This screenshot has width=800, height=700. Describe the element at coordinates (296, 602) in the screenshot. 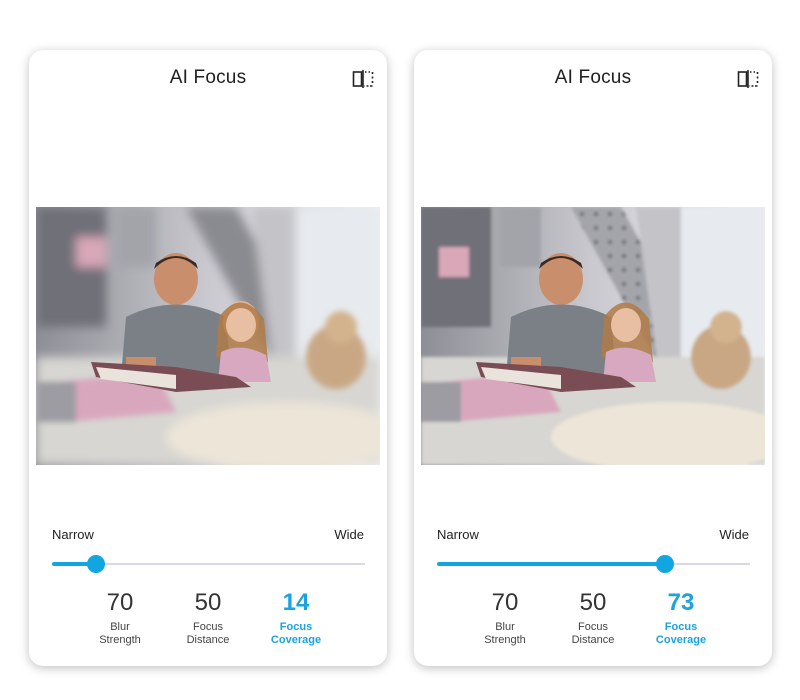

I see `metric-value: 14` at that location.